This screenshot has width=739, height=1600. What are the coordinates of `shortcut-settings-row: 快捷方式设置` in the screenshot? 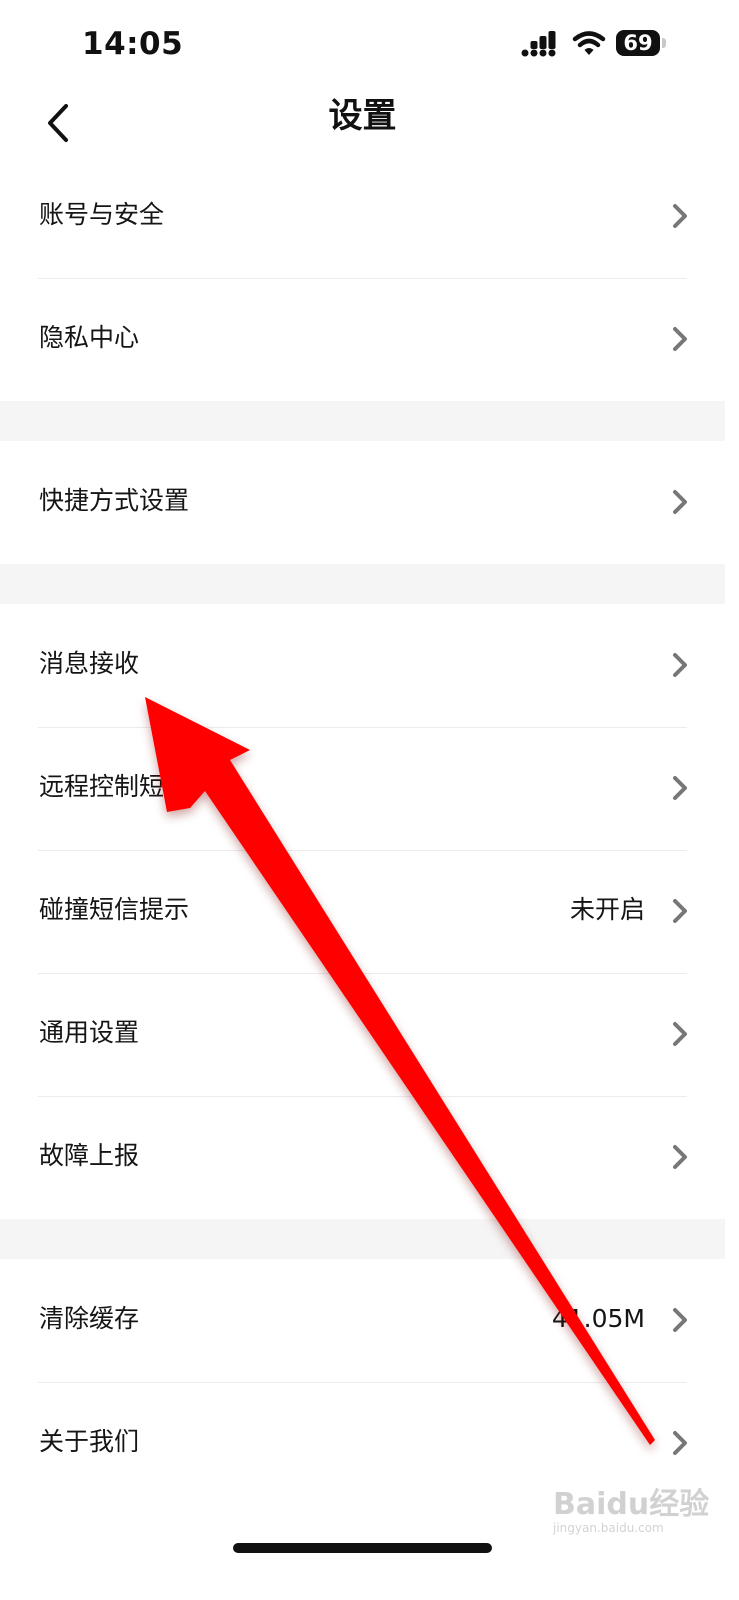 It's located at (362, 502).